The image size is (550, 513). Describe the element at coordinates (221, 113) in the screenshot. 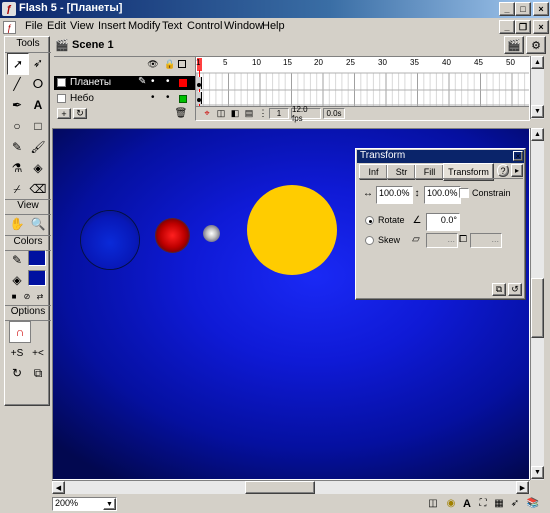

I see `onion-skin-icon: ◫` at that location.